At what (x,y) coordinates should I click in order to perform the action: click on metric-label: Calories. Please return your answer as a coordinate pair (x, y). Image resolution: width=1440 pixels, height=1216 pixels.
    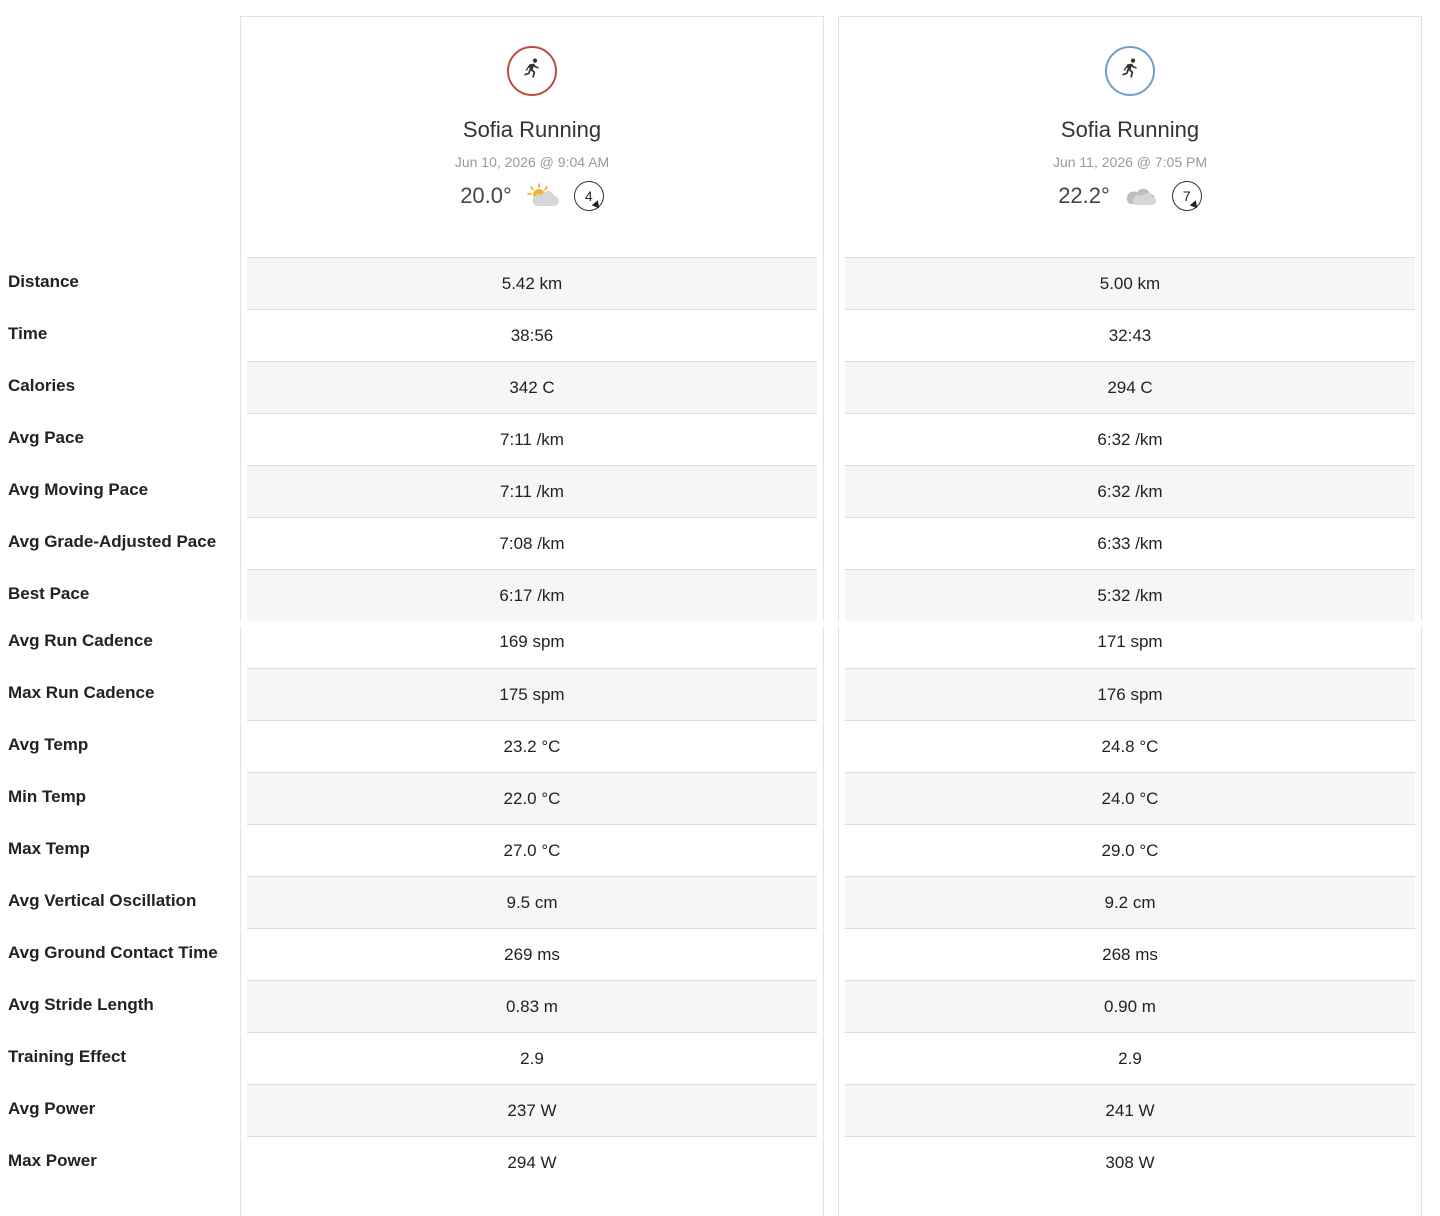
    Looking at the image, I should click on (42, 385).